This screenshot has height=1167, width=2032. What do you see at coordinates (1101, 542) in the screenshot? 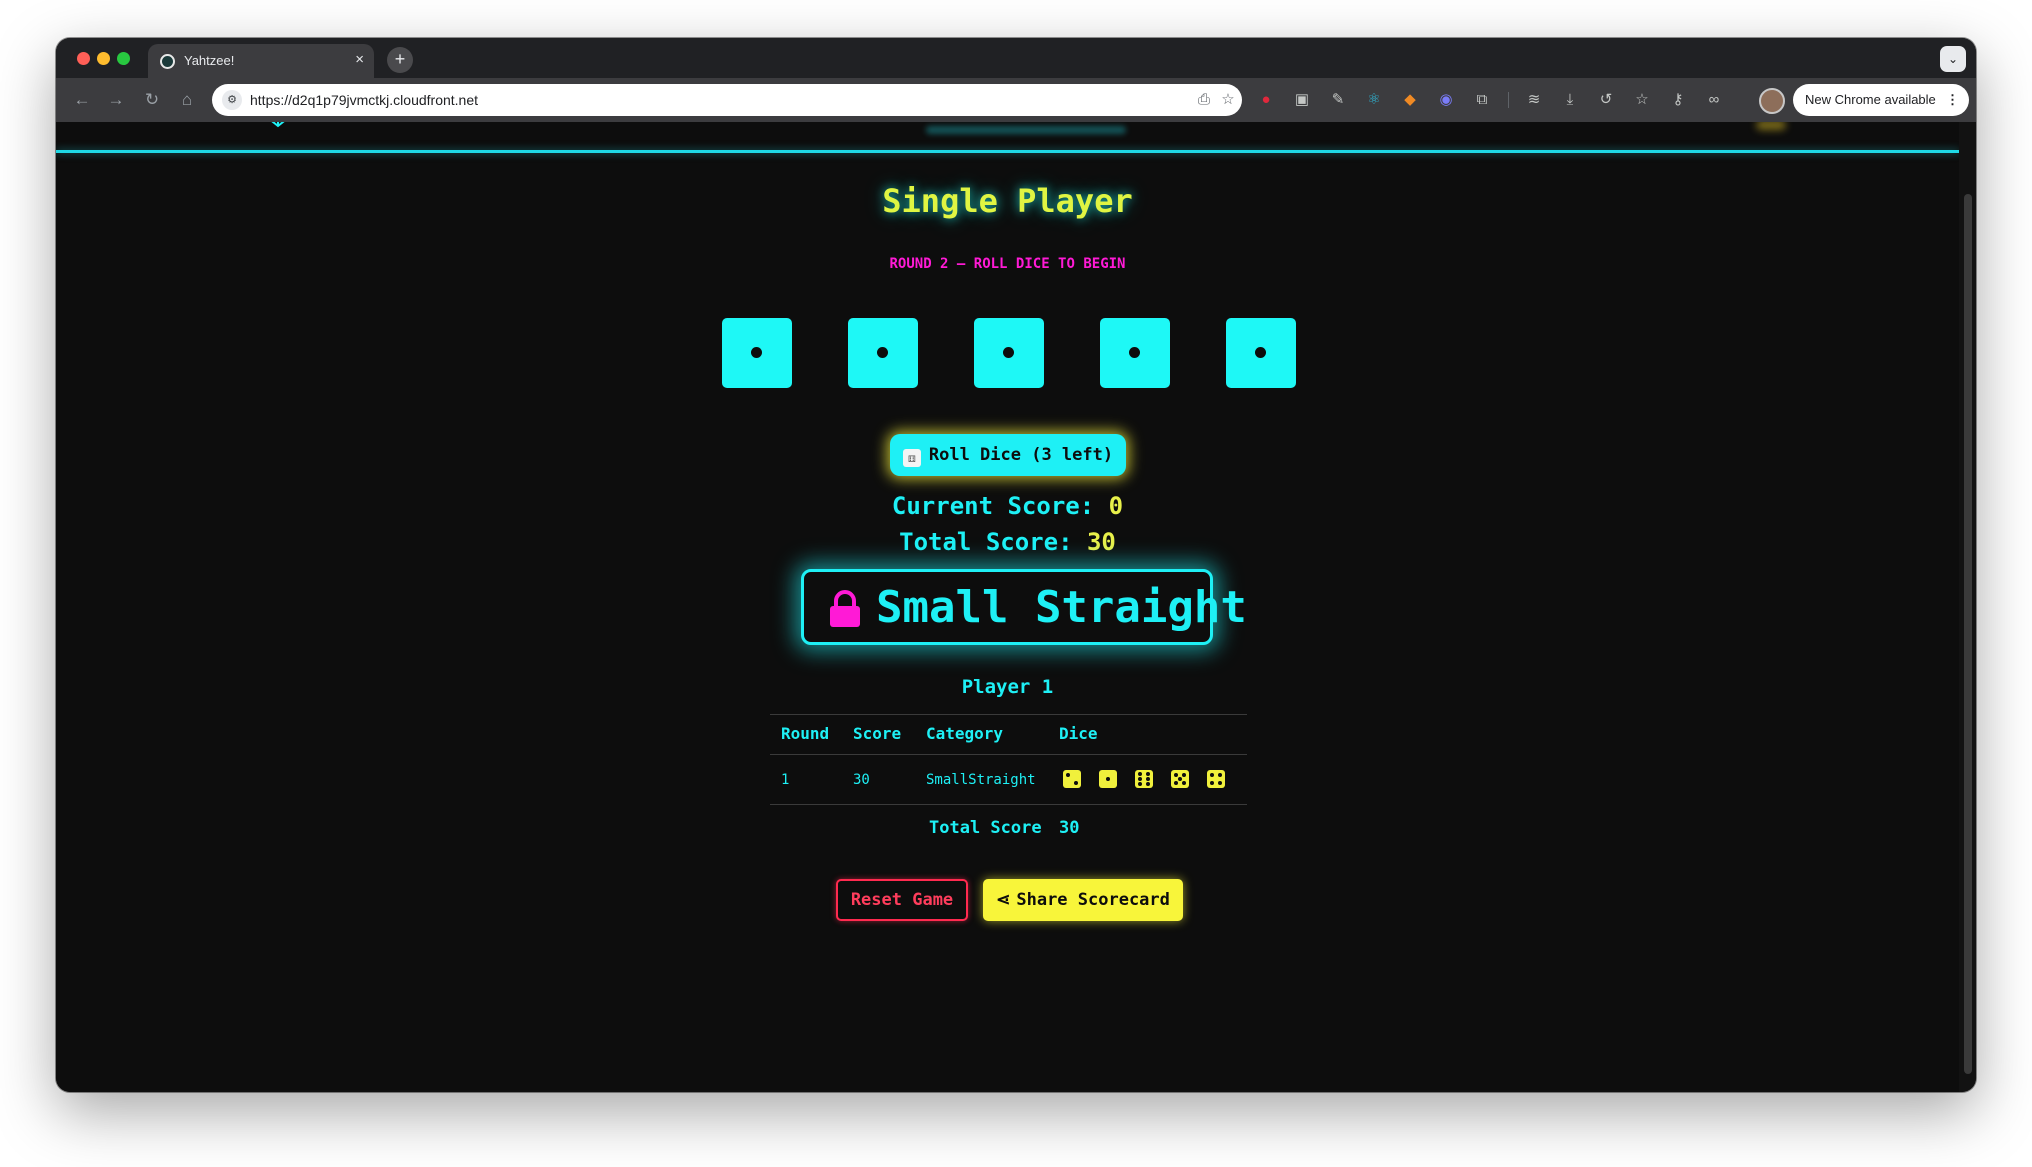
I see `total-score-value: 30` at bounding box center [1101, 542].